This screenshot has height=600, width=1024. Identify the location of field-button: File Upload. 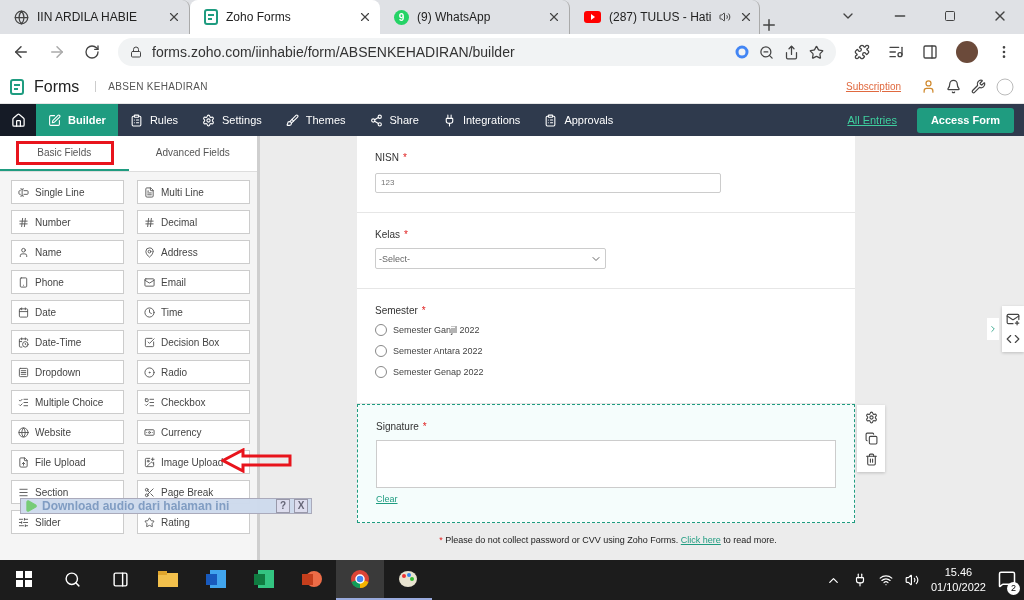
(67, 462).